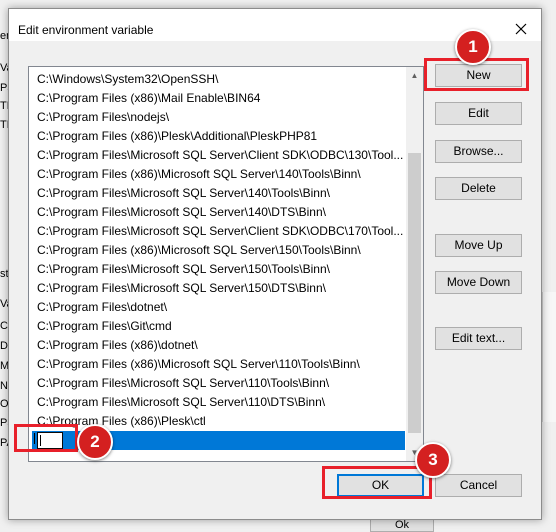  What do you see at coordinates (478, 282) in the screenshot?
I see `move-down-button: Move Down` at bounding box center [478, 282].